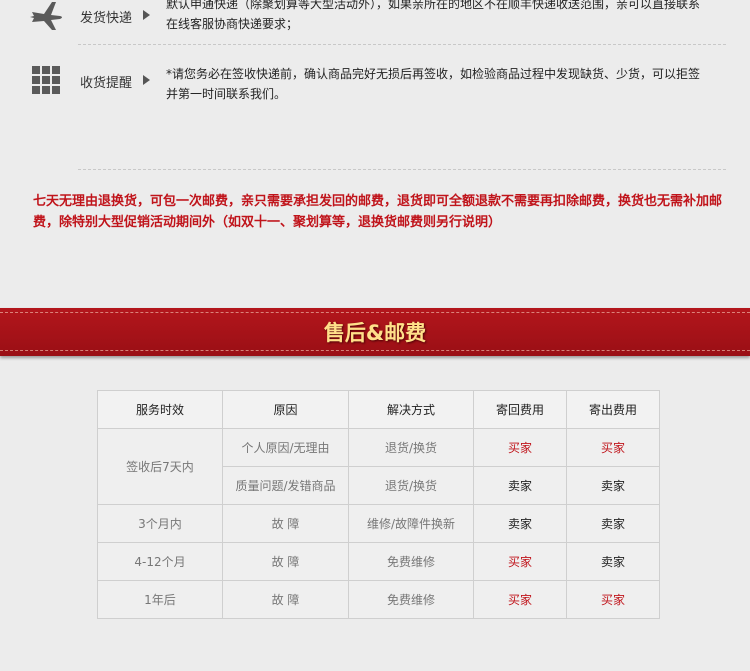 The height and width of the screenshot is (671, 750). What do you see at coordinates (160, 523) in the screenshot?
I see `period-cell: 3个月内` at bounding box center [160, 523].